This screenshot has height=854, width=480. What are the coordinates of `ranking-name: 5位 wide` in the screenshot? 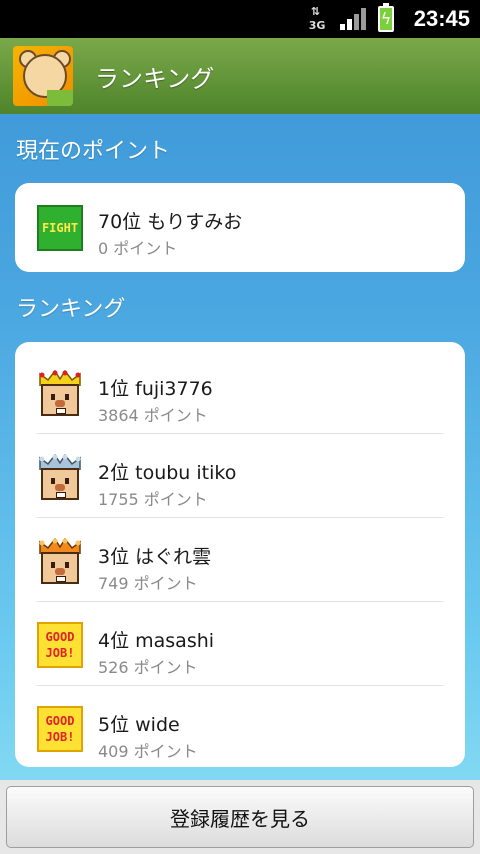 It's located at (139, 725).